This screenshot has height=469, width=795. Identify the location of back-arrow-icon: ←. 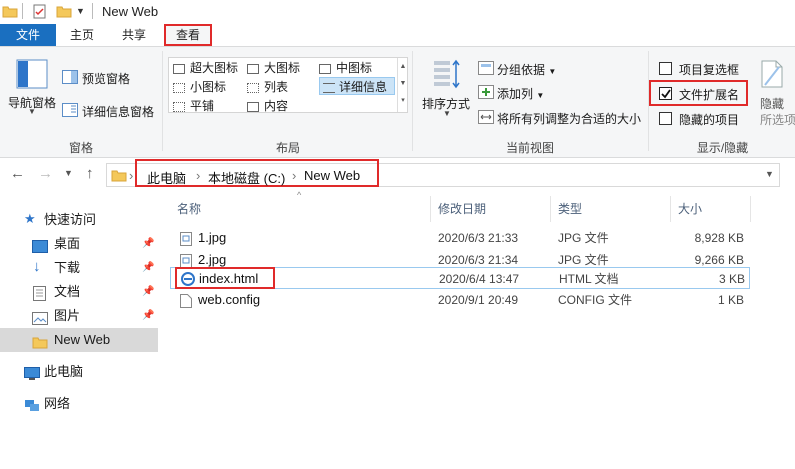
(17, 173).